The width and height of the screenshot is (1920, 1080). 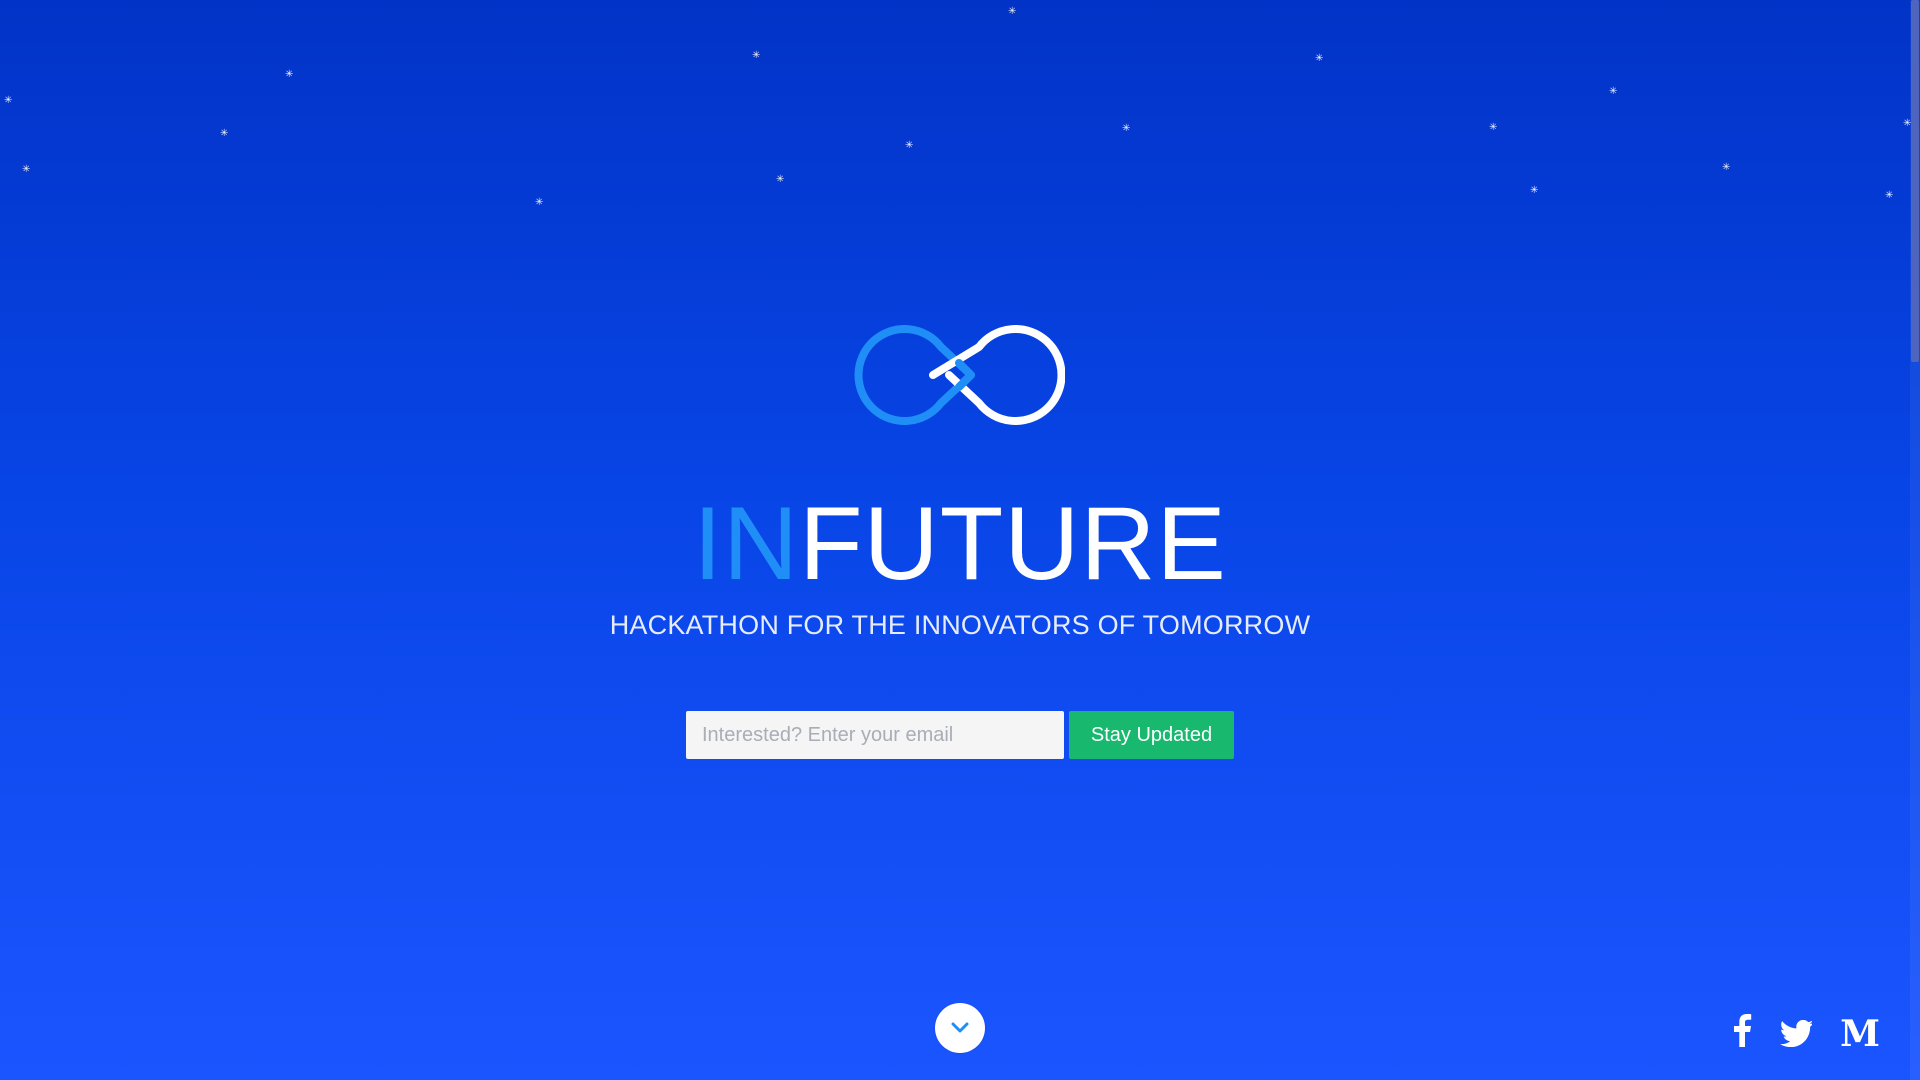 I want to click on medium-icon: M, so click(x=1860, y=1034).